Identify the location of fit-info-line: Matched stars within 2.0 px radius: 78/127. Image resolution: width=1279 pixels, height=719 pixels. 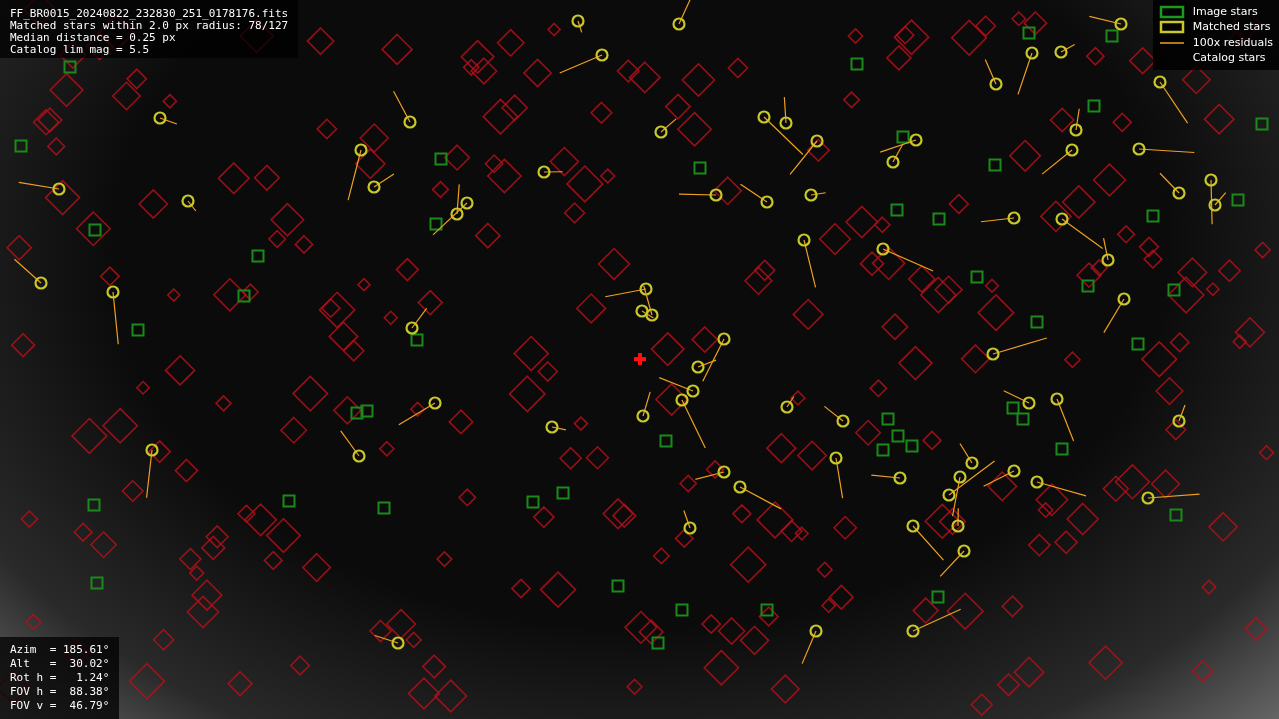
(149, 26).